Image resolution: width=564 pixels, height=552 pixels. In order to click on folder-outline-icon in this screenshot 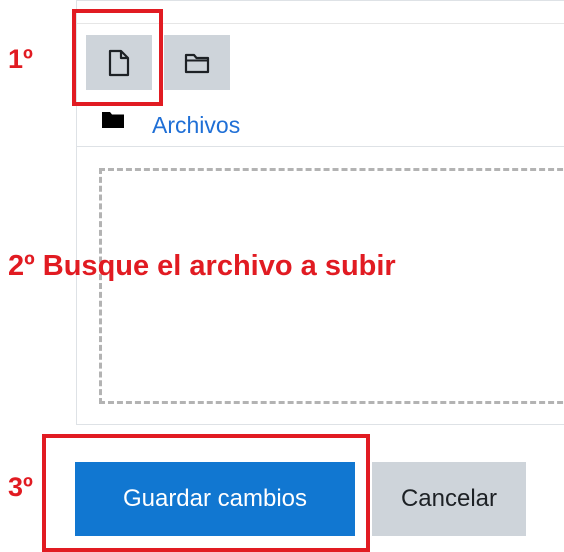, I will do `click(197, 63)`.